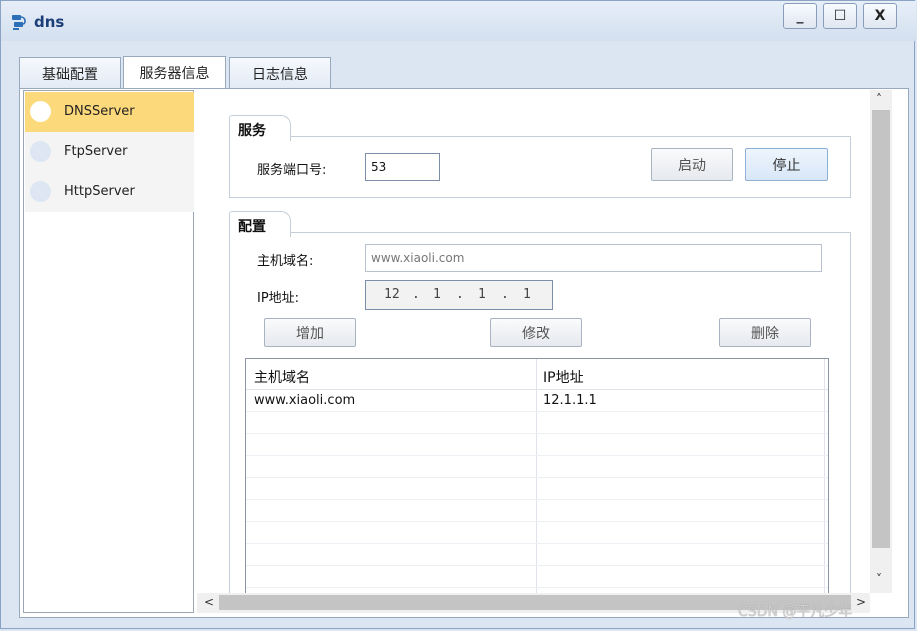 The height and width of the screenshot is (631, 917). I want to click on tab-label: 日志信息, so click(280, 74).